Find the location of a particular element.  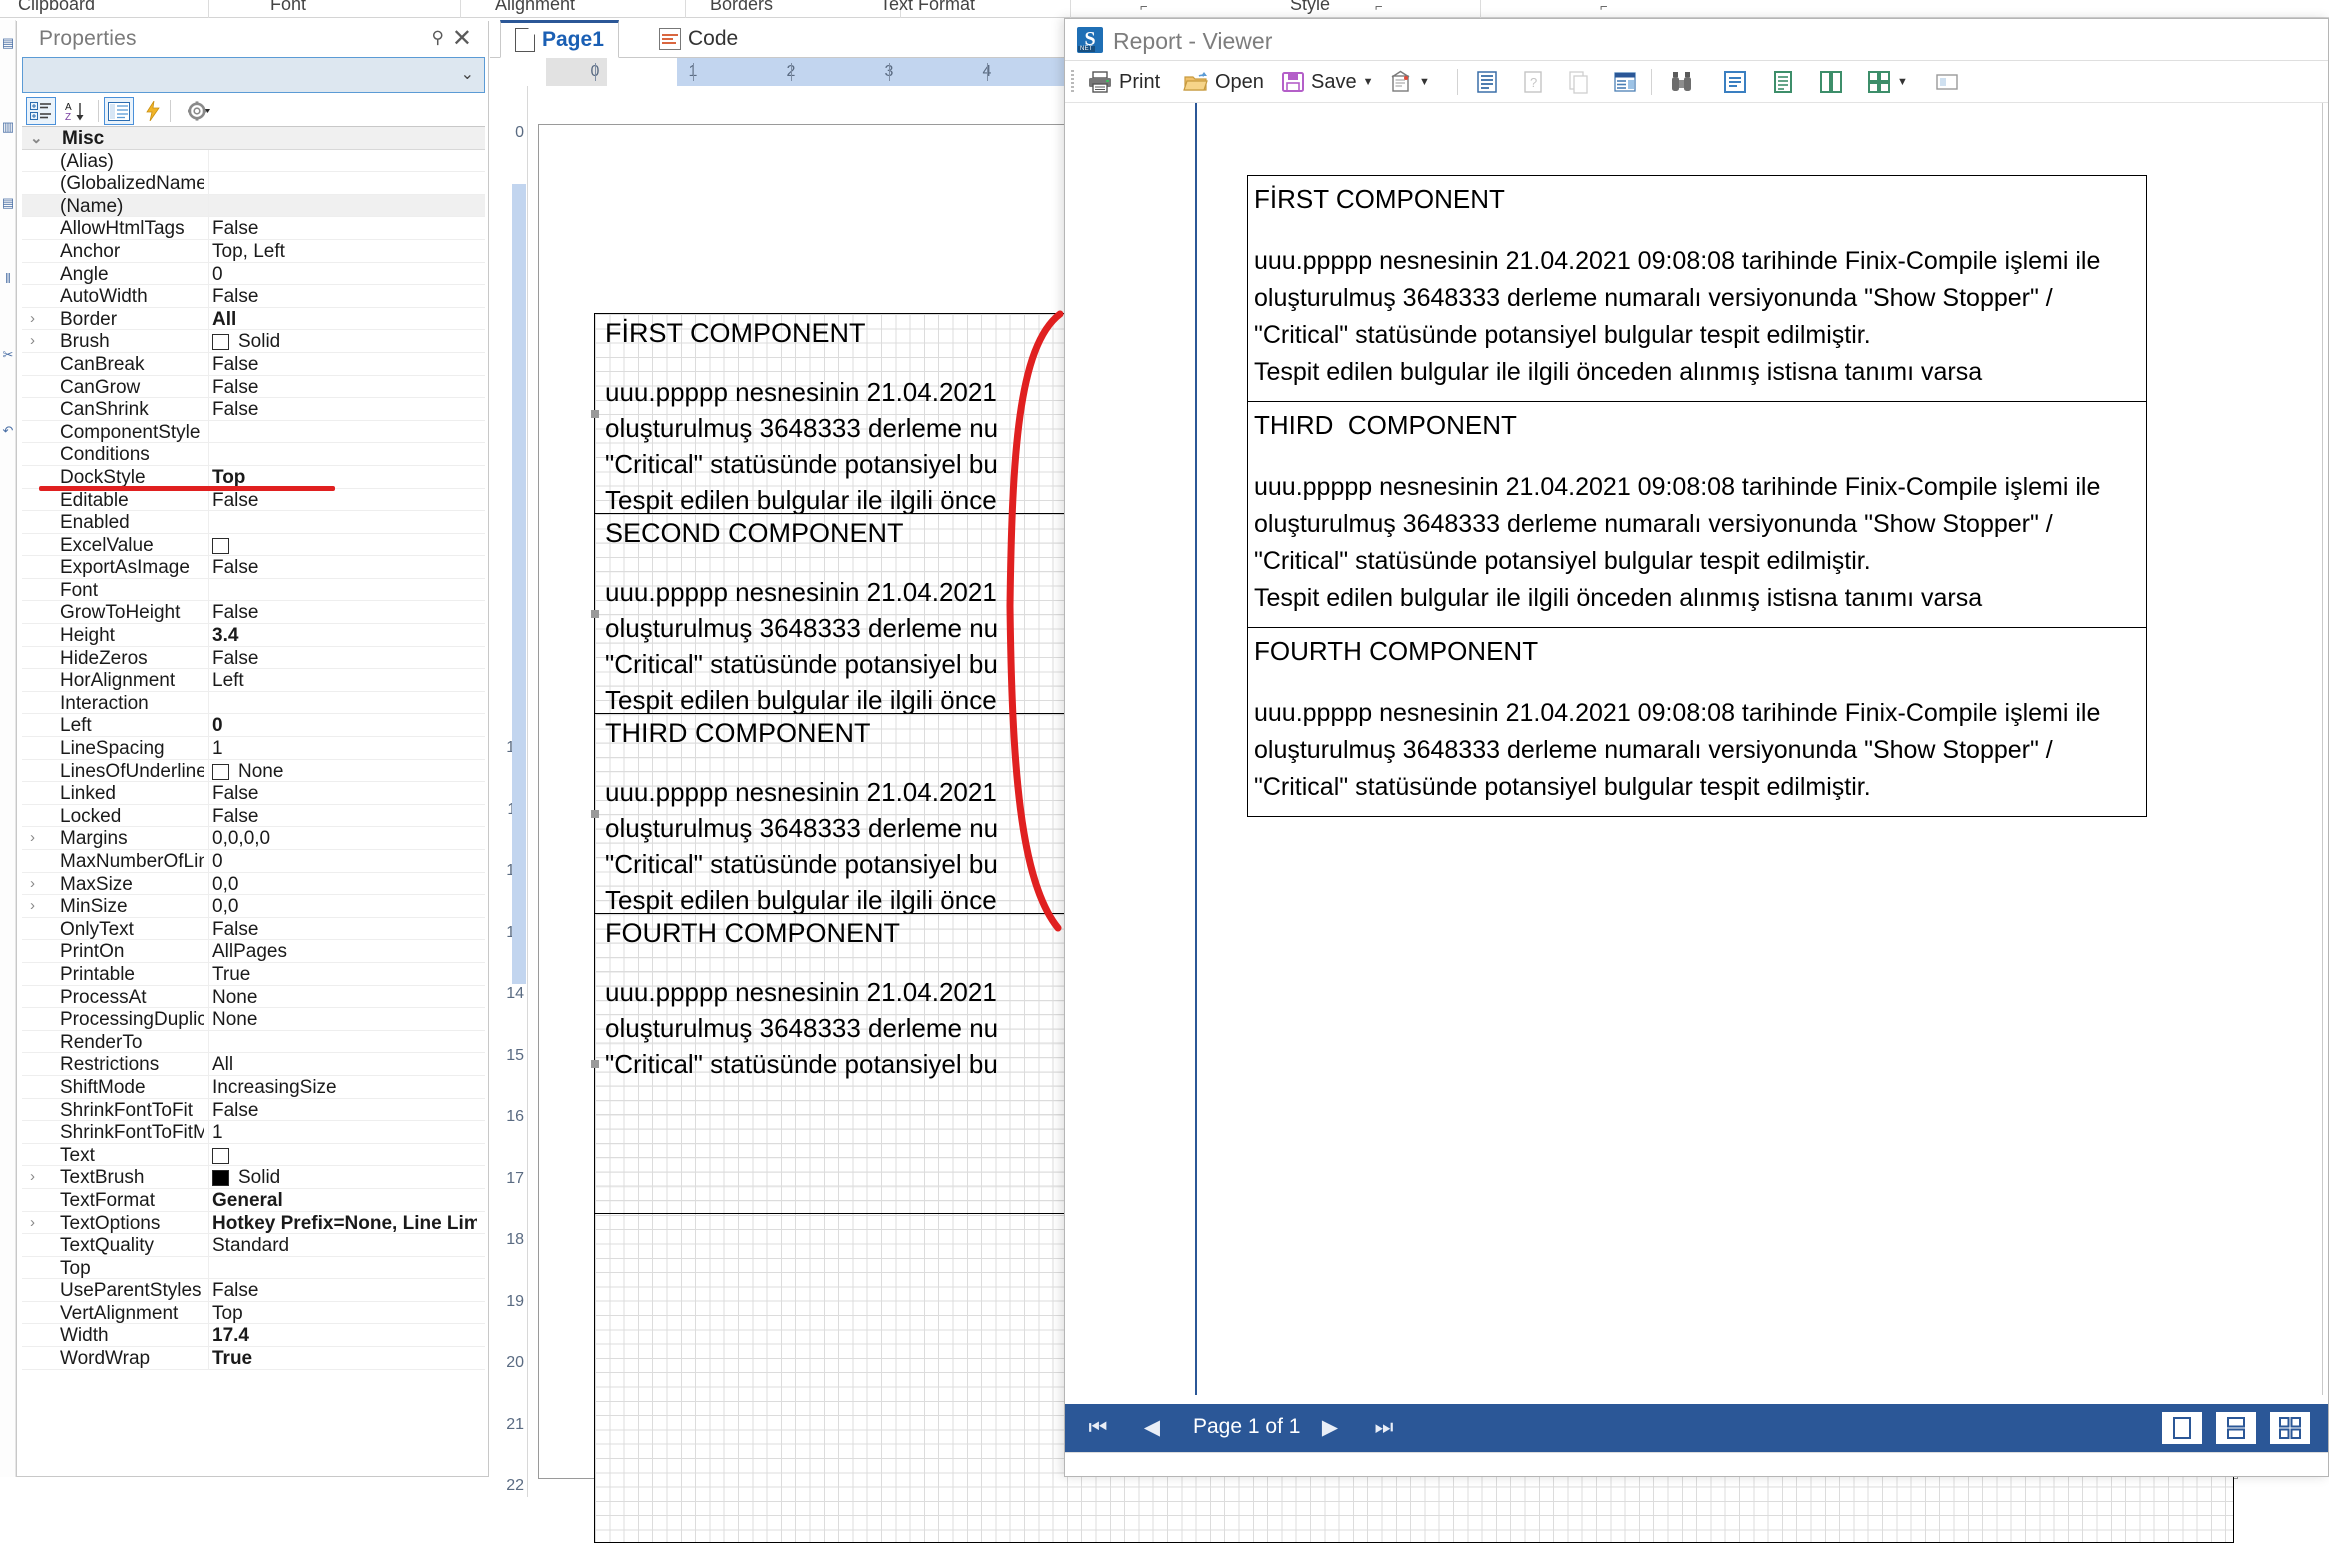

property-row: Angle 0 is located at coordinates (253, 274).